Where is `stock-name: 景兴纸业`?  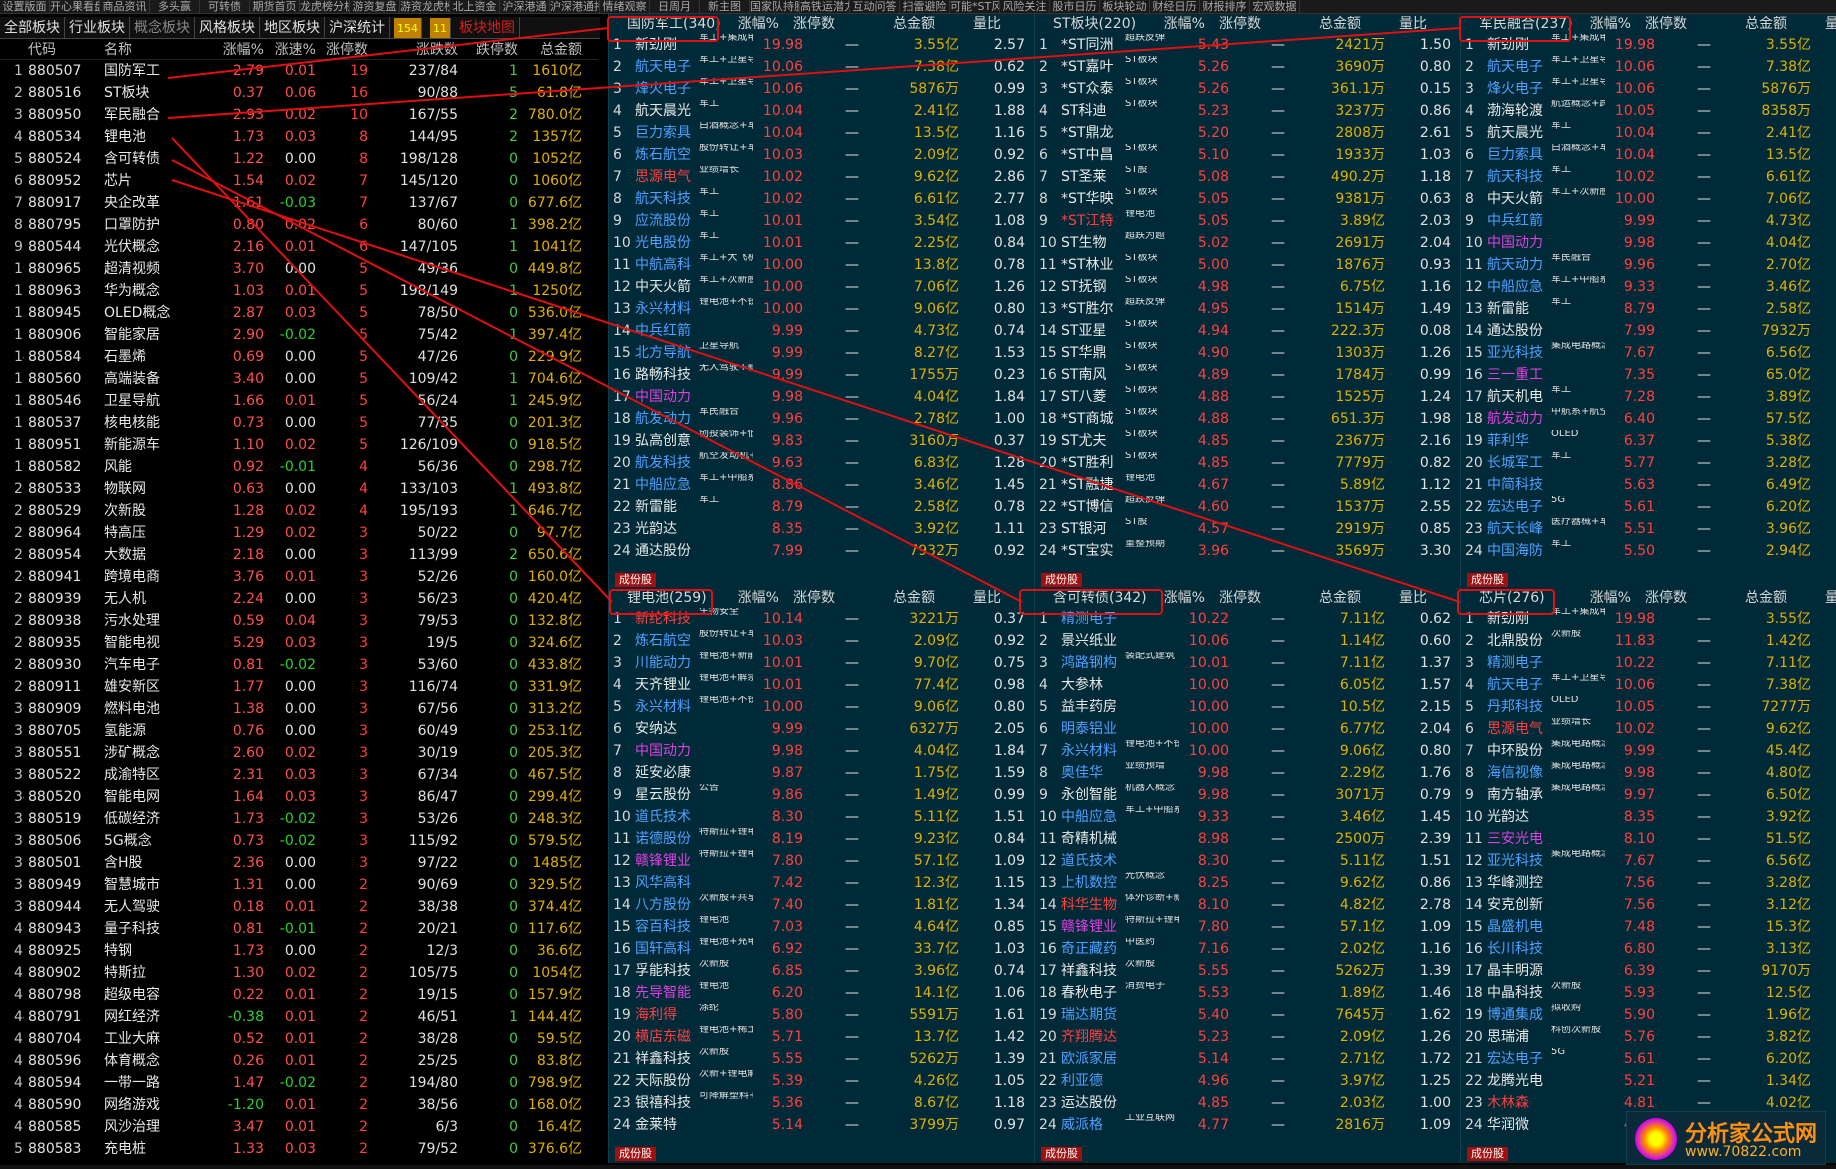 stock-name: 景兴纸业 is located at coordinates (1120, 641).